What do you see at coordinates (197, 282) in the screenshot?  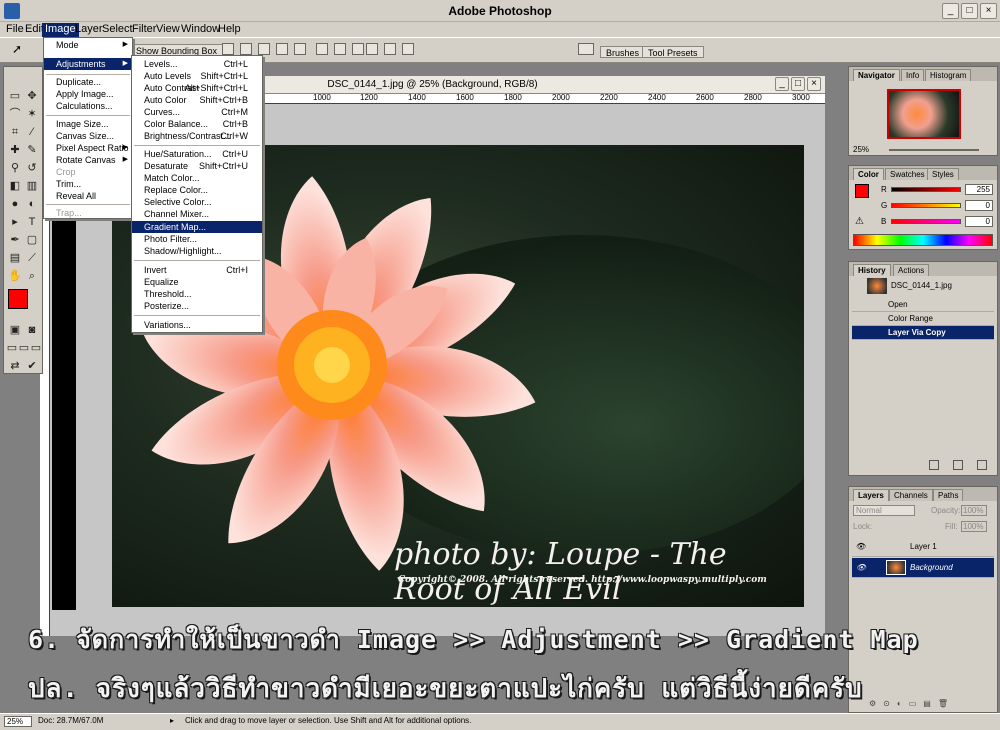 I see `adjustments-item: Equalize` at bounding box center [197, 282].